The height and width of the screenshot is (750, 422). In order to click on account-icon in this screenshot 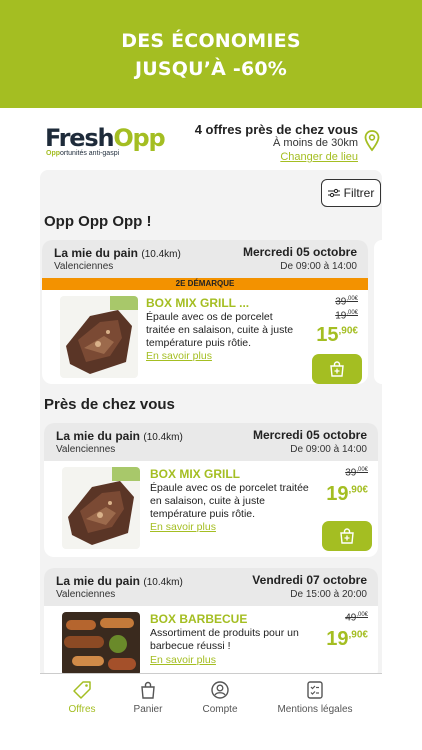, I will do `click(220, 690)`.